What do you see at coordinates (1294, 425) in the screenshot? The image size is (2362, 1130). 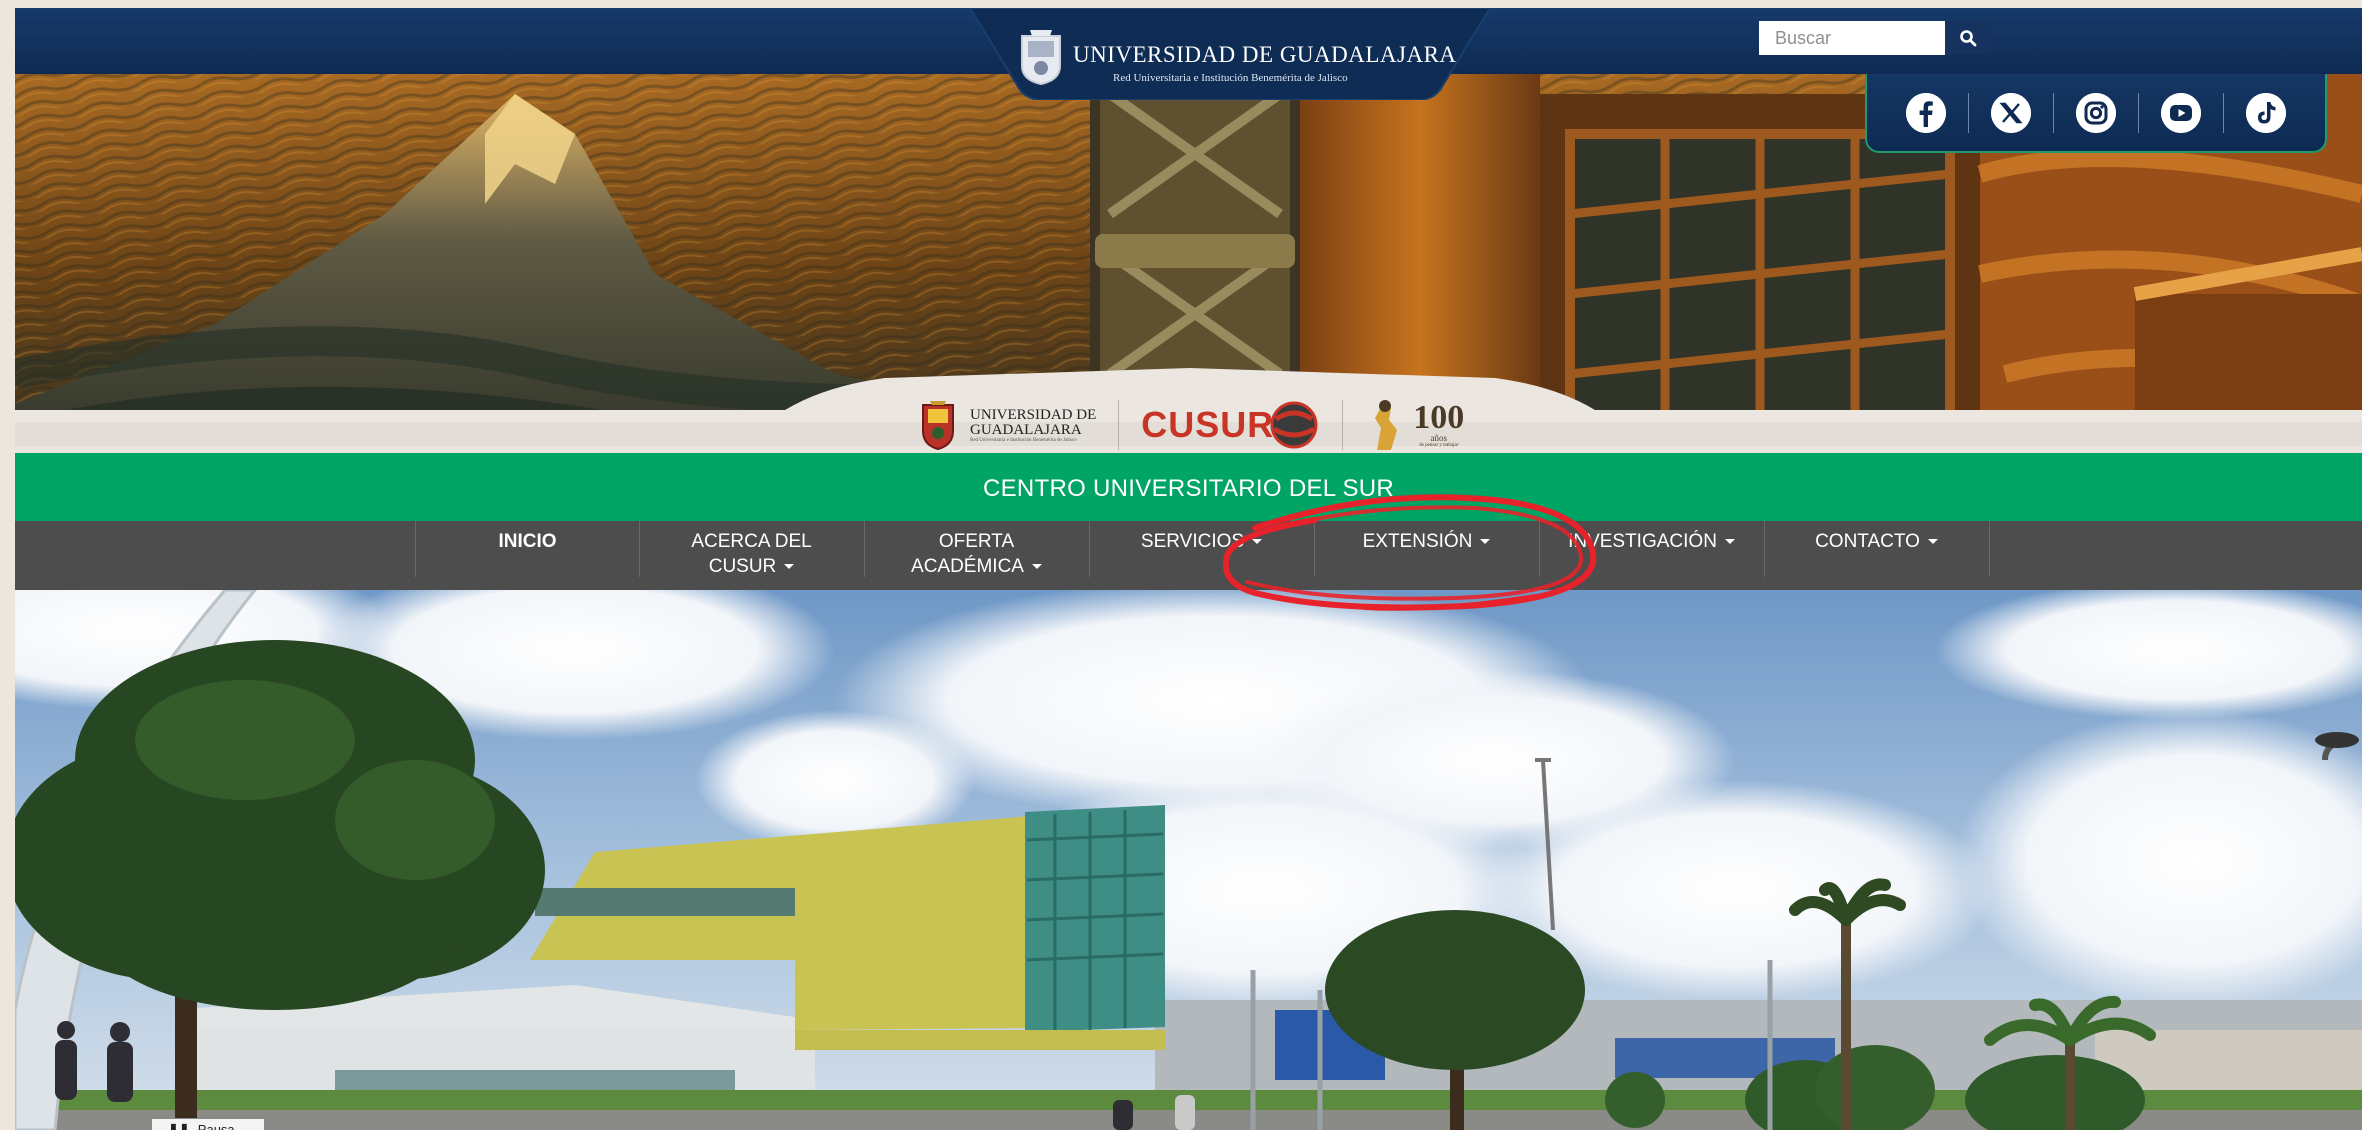 I see `cusur-globe-icon` at bounding box center [1294, 425].